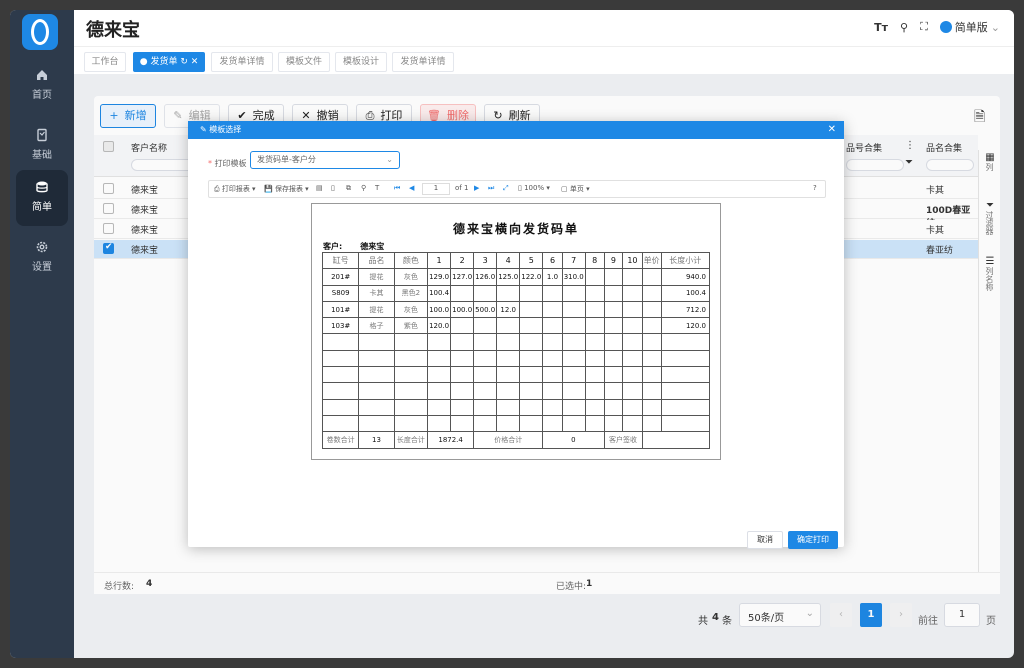 This screenshot has height=668, width=1024. I want to click on report-header-row: 缸号 品名 颜色 1 2 3 4 5 6 7 8 9 10 单价 长度小计, so click(516, 260).